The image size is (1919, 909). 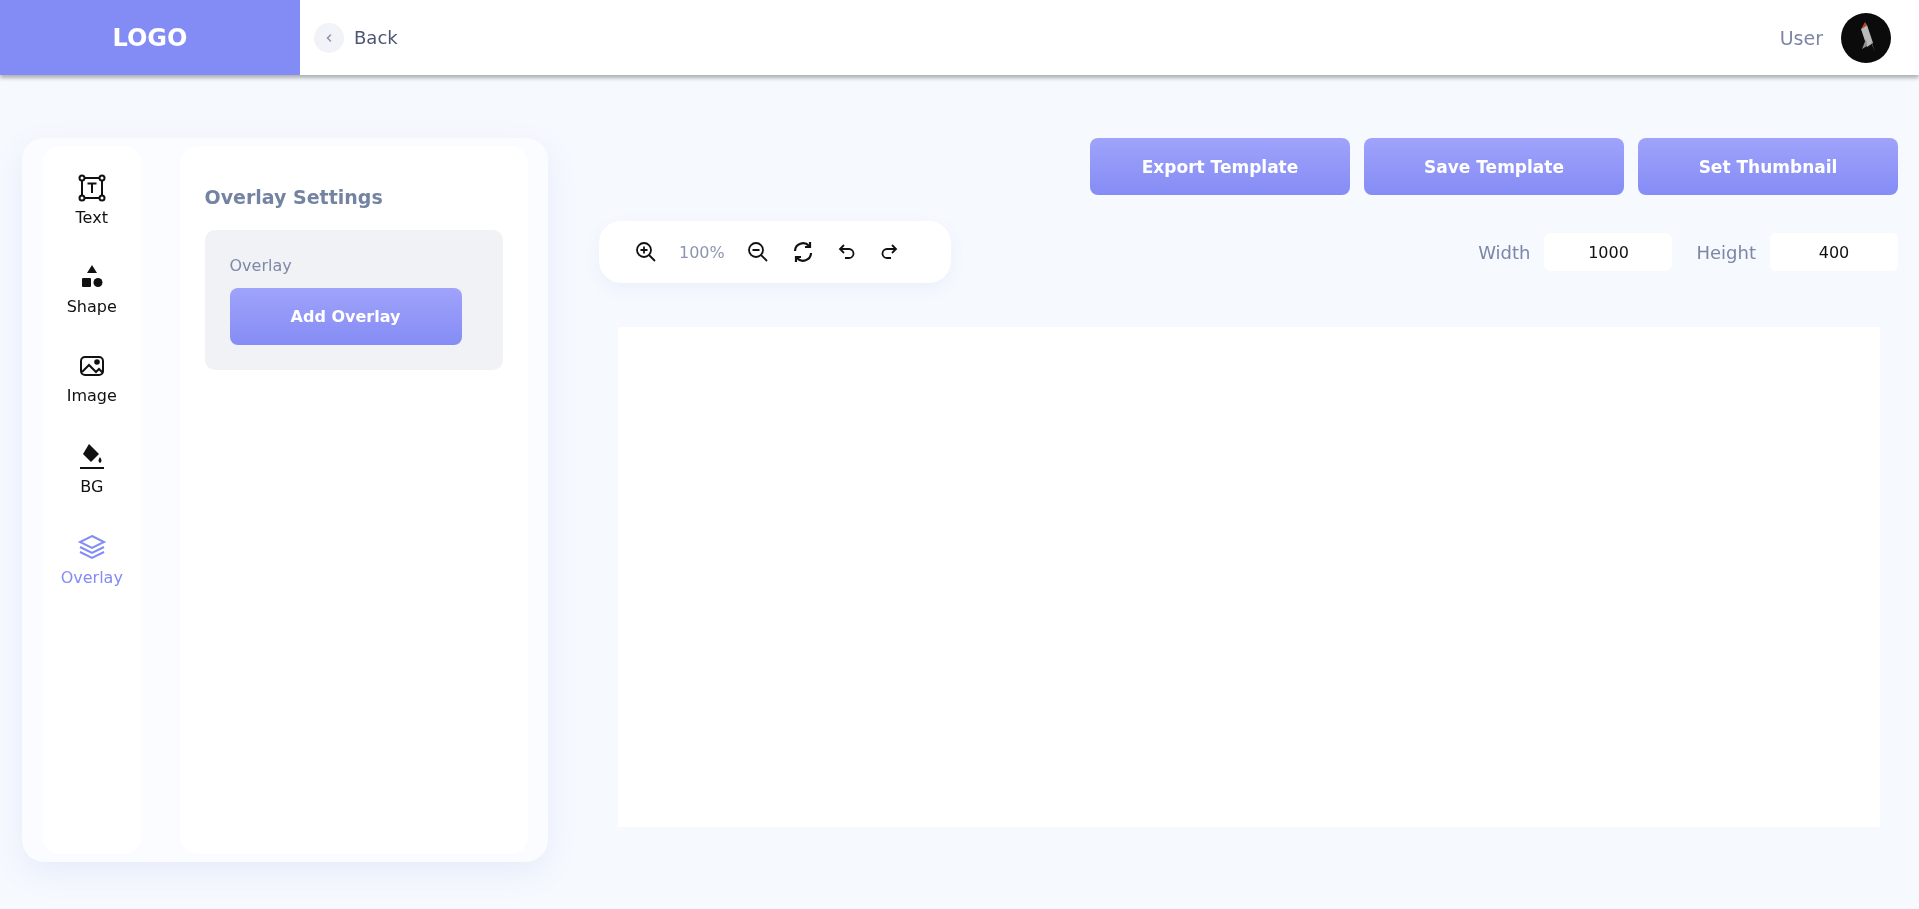 I want to click on zoom-out-icon, so click(x=757, y=252).